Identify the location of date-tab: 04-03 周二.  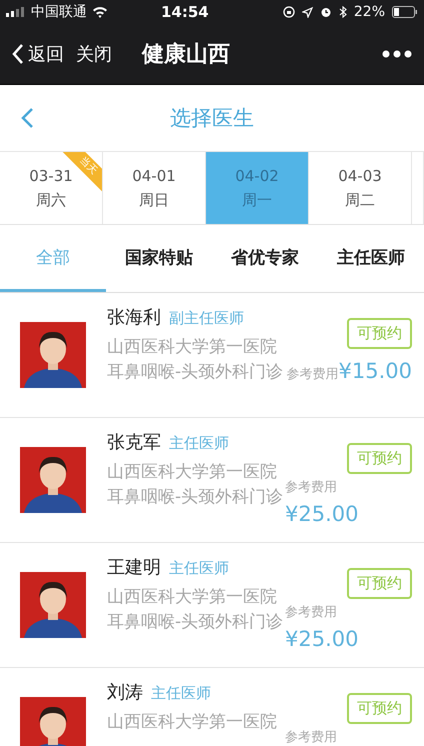
(360, 188).